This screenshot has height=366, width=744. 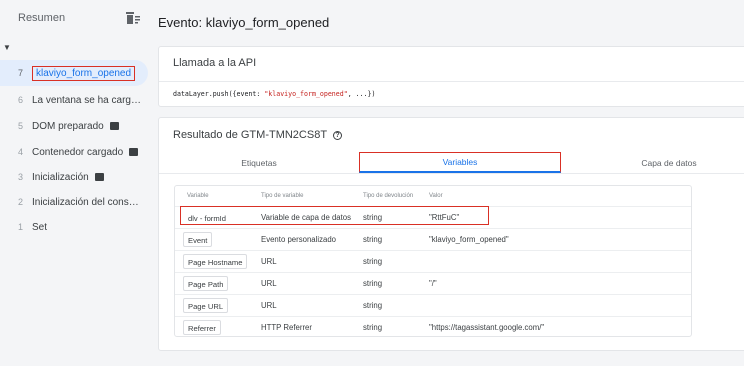 What do you see at coordinates (361, 94) in the screenshot?
I see `code-suffix: , ...})` at bounding box center [361, 94].